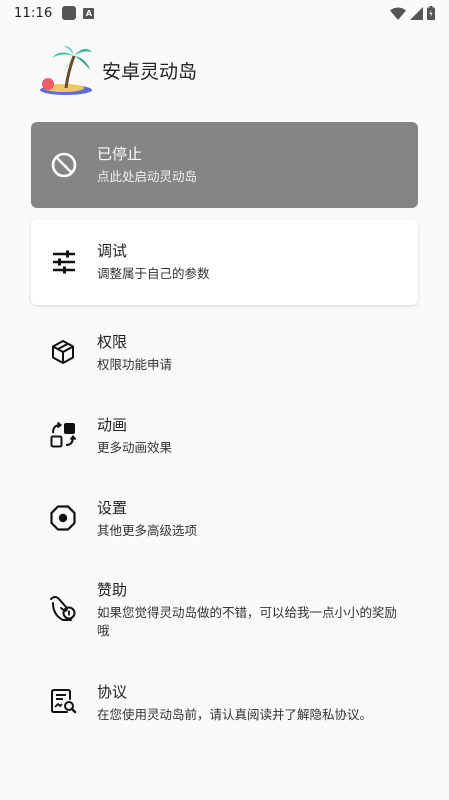 The width and height of the screenshot is (449, 800). What do you see at coordinates (235, 714) in the screenshot?
I see `menu-item-subtitle: 在您使用灵动岛前，请认真阅读并了解隐私协议。` at bounding box center [235, 714].